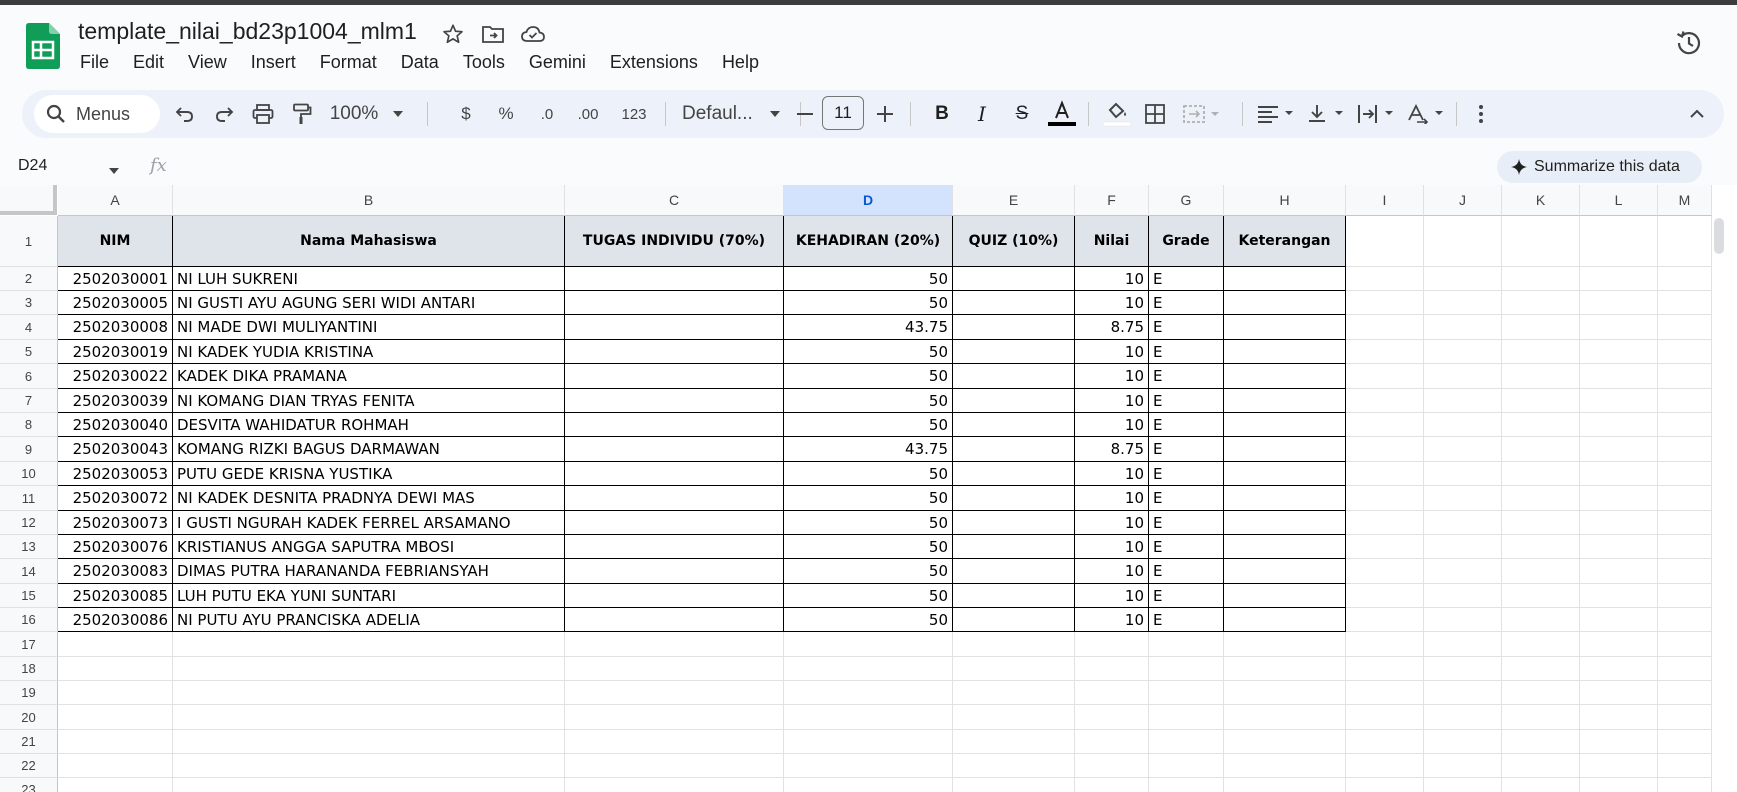 This screenshot has height=792, width=1737. Describe the element at coordinates (29, 327) in the screenshot. I see `row-header-4: 4` at that location.